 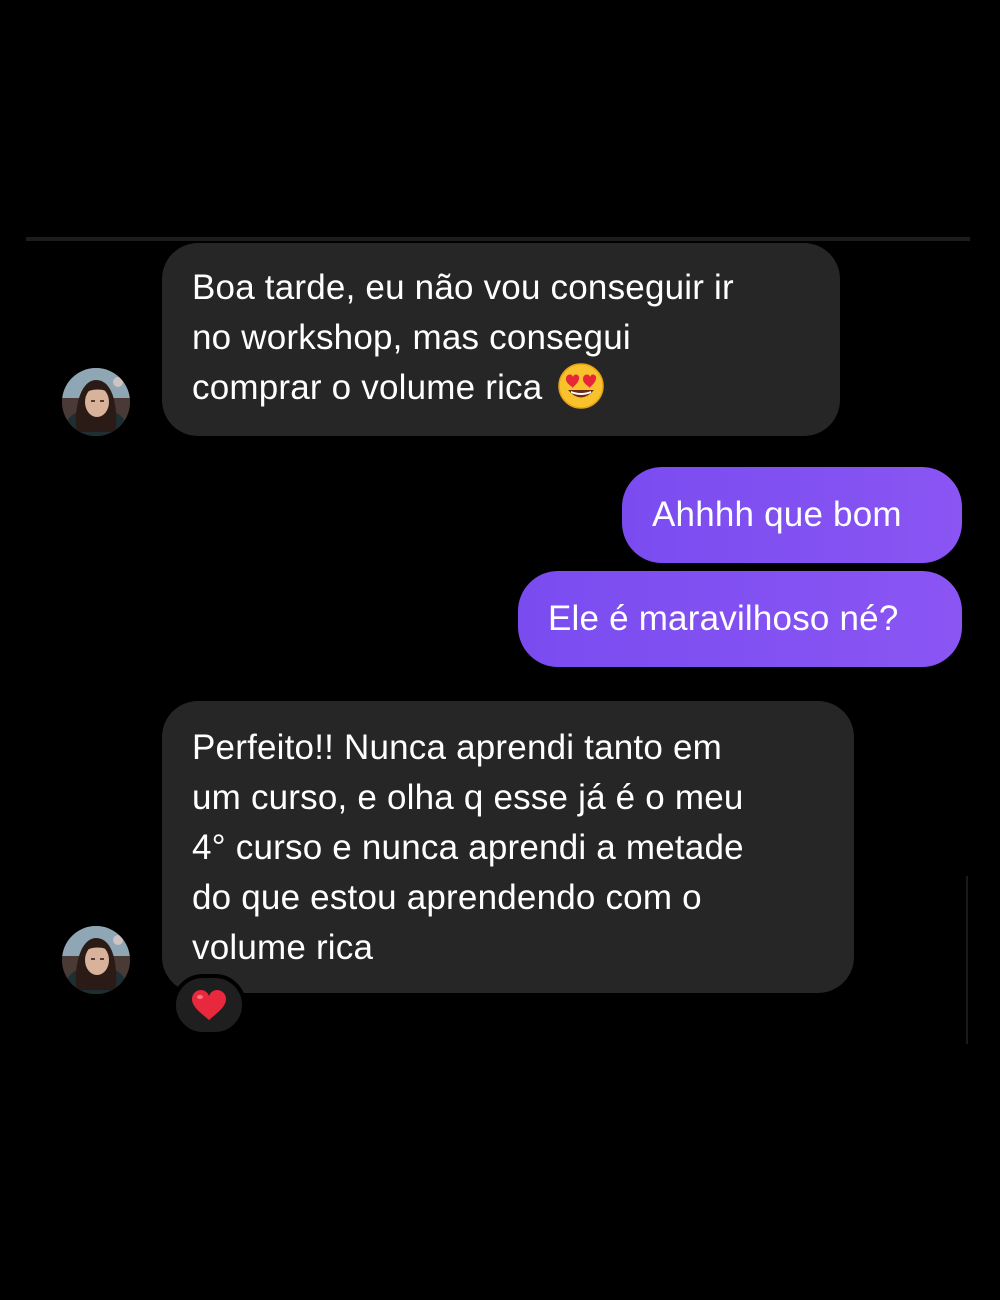 What do you see at coordinates (457, 747) in the screenshot?
I see `message-text-line: Perfeito!! Nunca aprendi tanto em` at bounding box center [457, 747].